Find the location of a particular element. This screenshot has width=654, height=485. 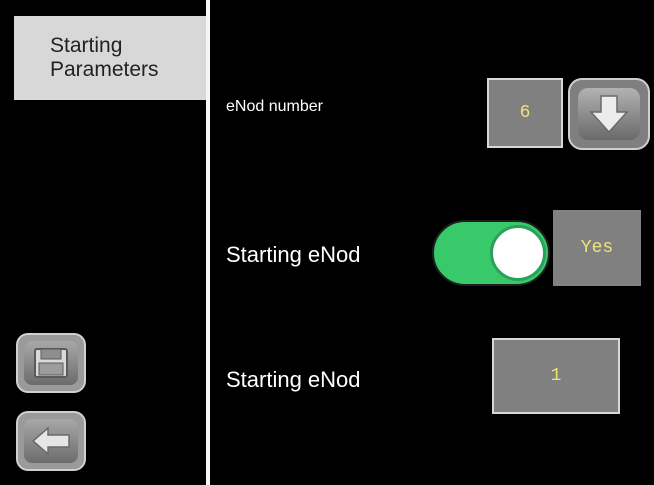

save-icon is located at coordinates (51, 363).